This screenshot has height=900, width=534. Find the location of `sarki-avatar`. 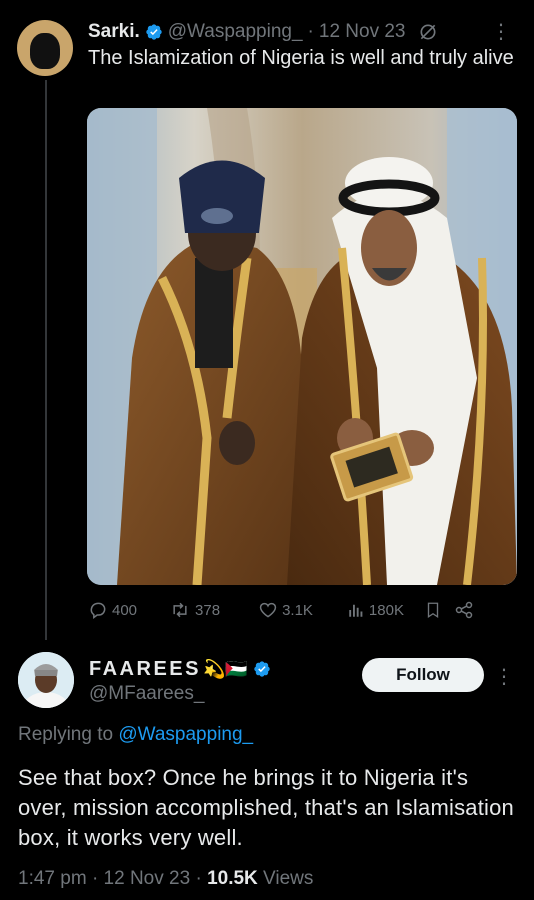

sarki-avatar is located at coordinates (45, 48).